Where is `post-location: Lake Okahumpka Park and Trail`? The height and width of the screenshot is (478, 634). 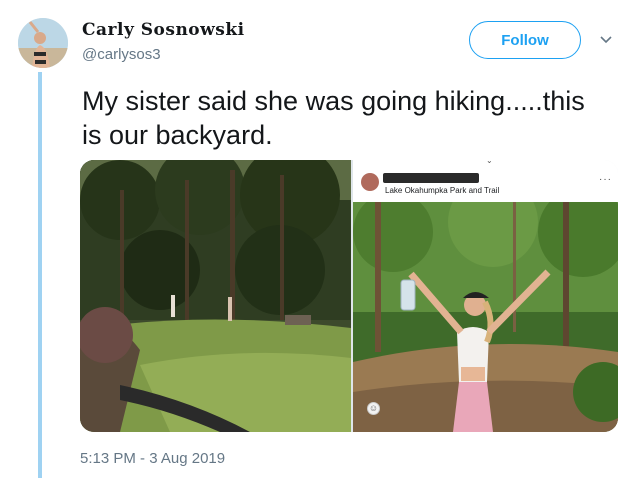
post-location: Lake Okahumpka Park and Trail is located at coordinates (442, 190).